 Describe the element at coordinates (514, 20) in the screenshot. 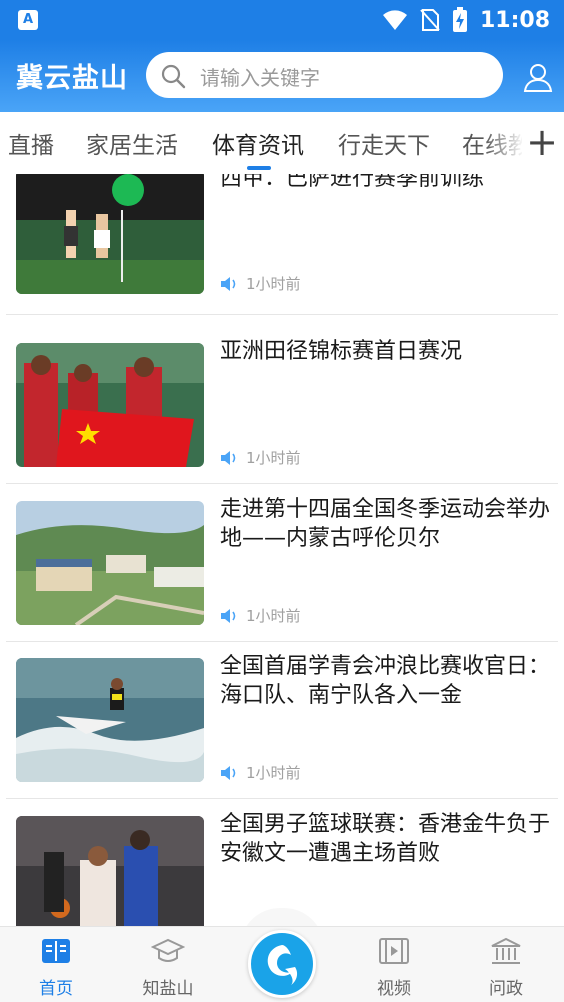

I see `status-time: 11:08` at that location.